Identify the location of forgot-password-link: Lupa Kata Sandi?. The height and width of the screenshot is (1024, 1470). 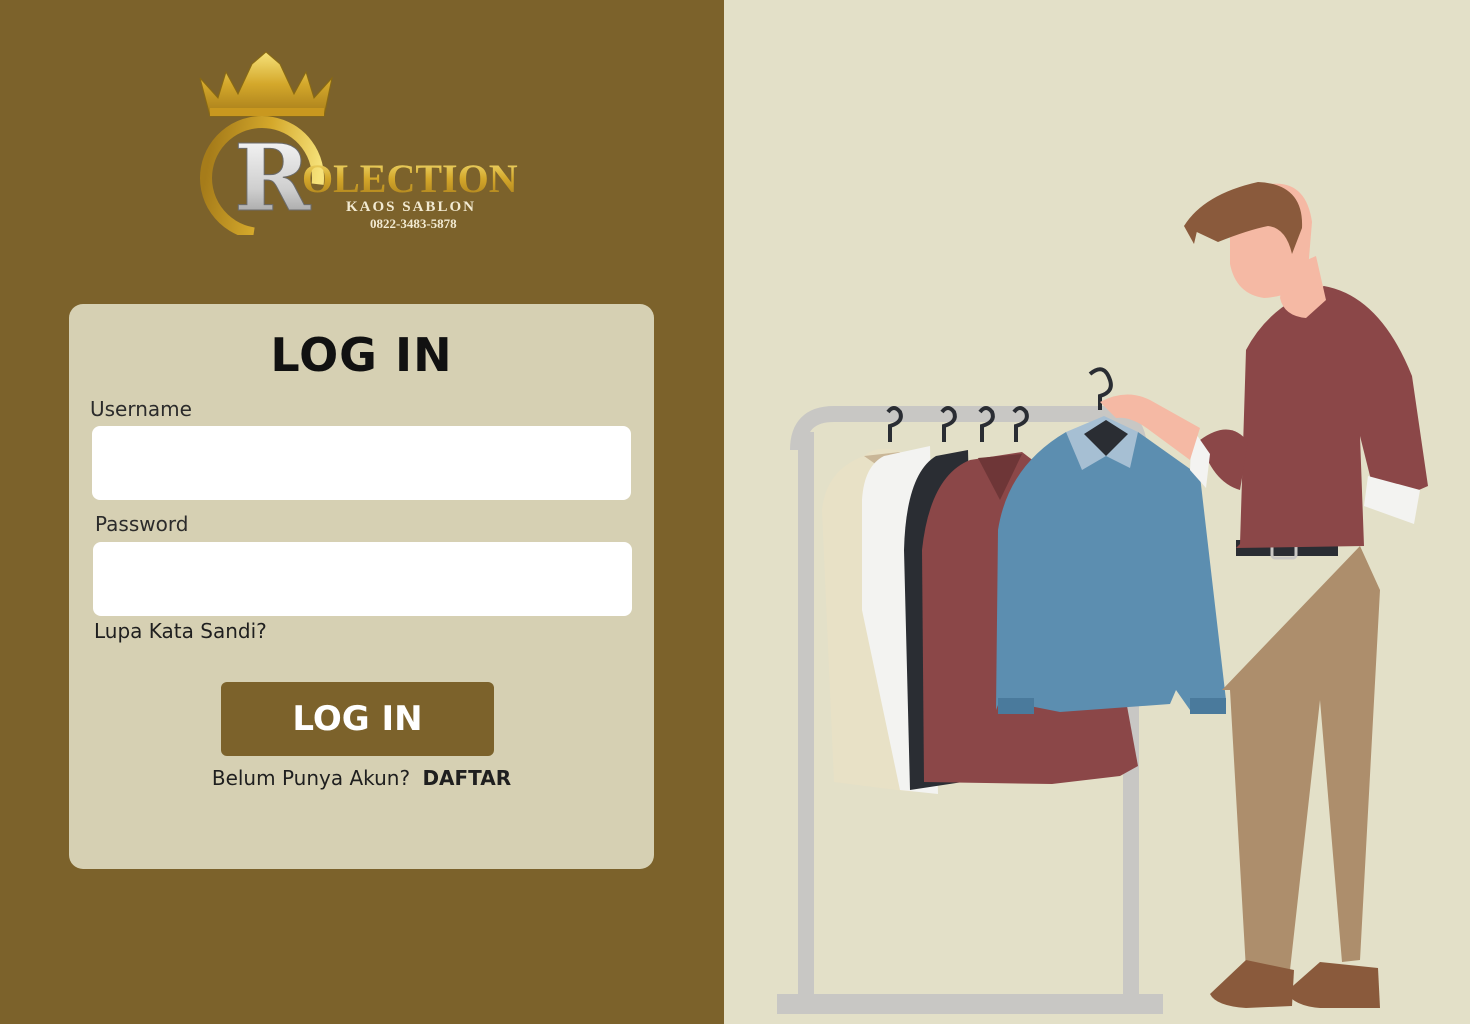
(180, 631).